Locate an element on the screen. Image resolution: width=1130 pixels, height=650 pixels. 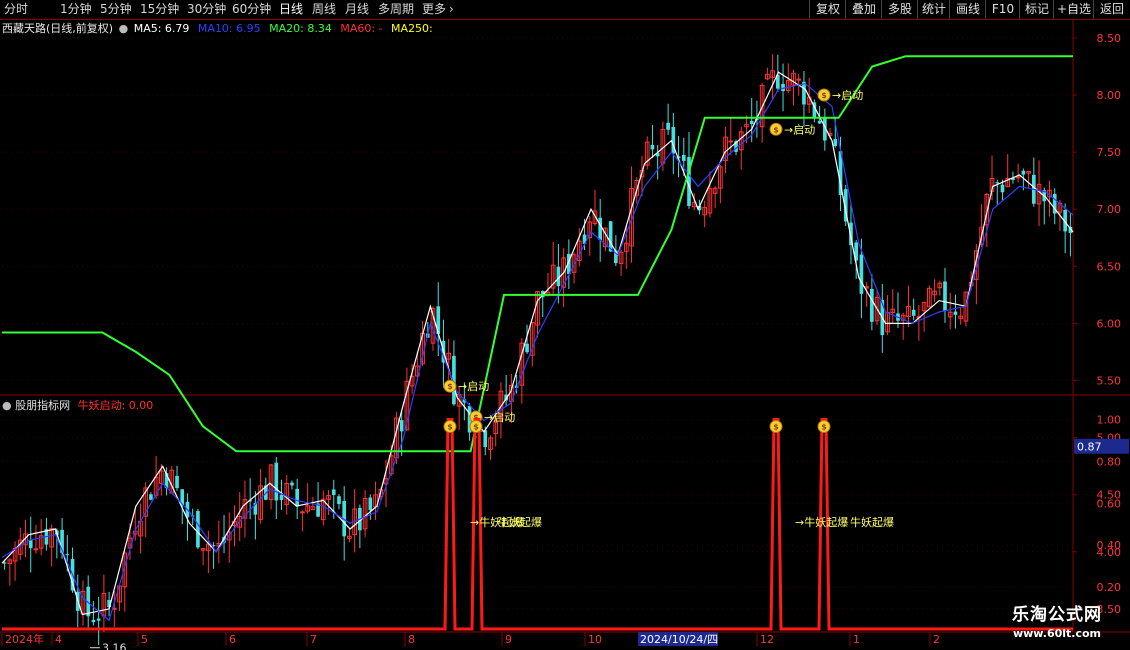
toolbar-button-tongji: 统计 is located at coordinates (933, 9).